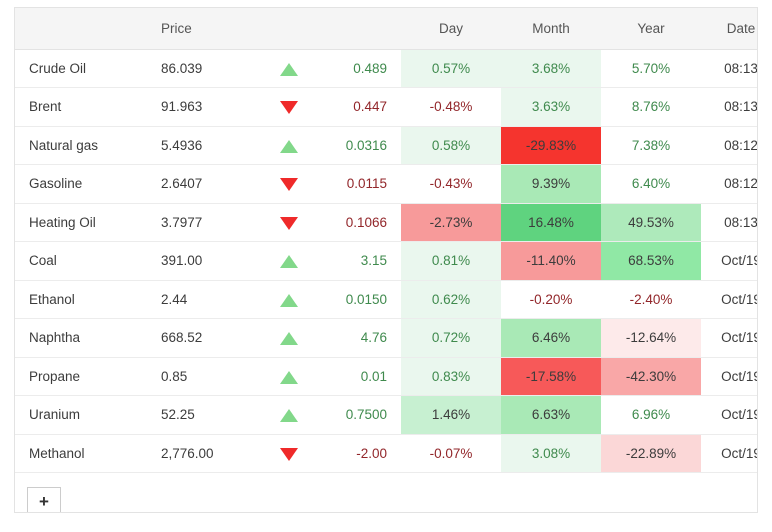 The width and height of the screenshot is (772, 532). What do you see at coordinates (451, 376) in the screenshot?
I see `row-day-change: 0.83%` at bounding box center [451, 376].